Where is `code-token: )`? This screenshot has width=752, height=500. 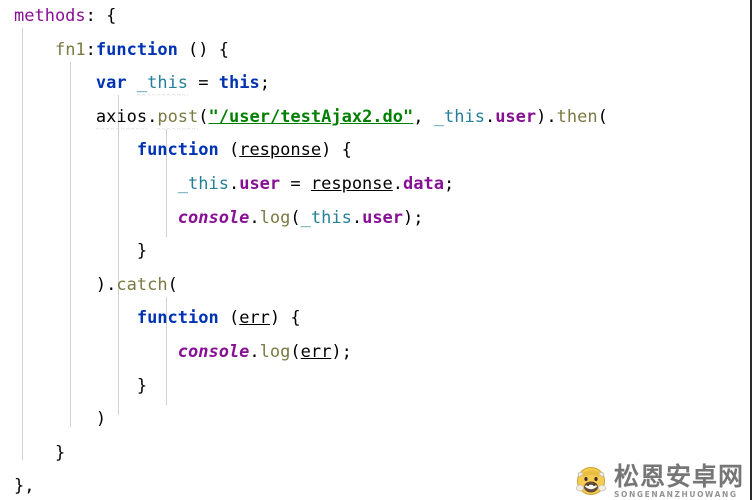 code-token: ) is located at coordinates (101, 419).